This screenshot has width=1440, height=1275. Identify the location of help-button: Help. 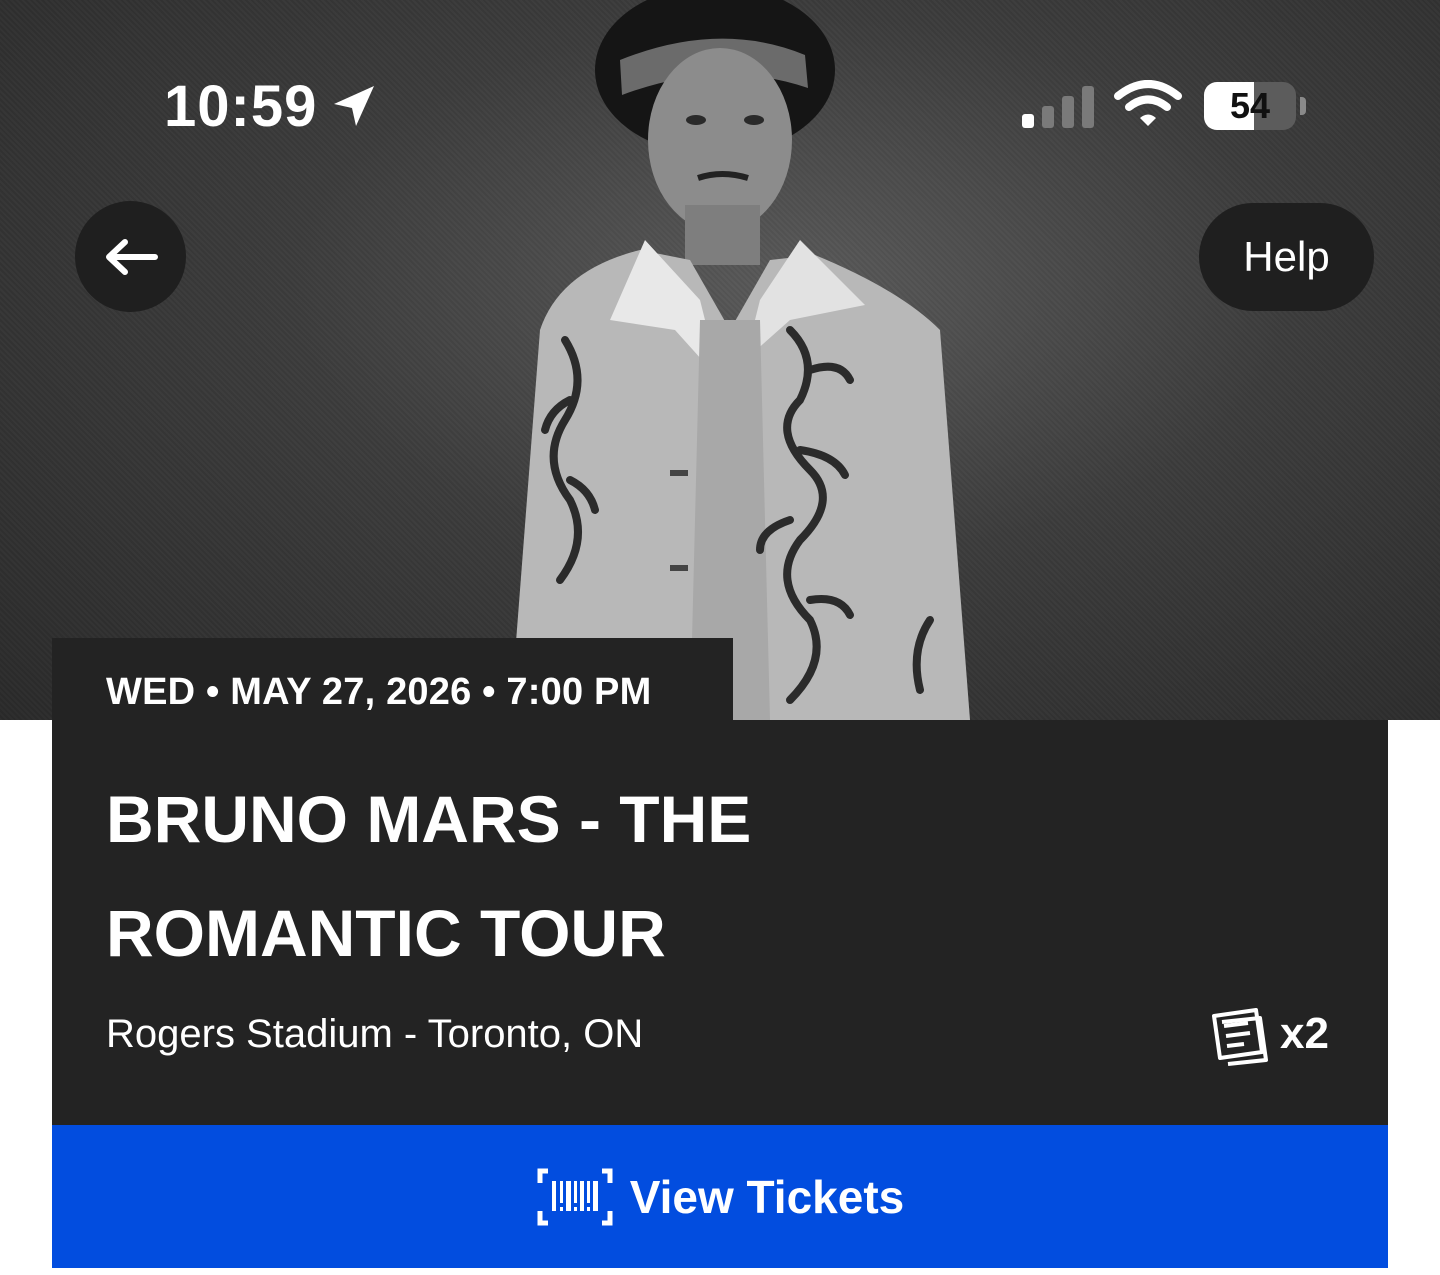
(1286, 257).